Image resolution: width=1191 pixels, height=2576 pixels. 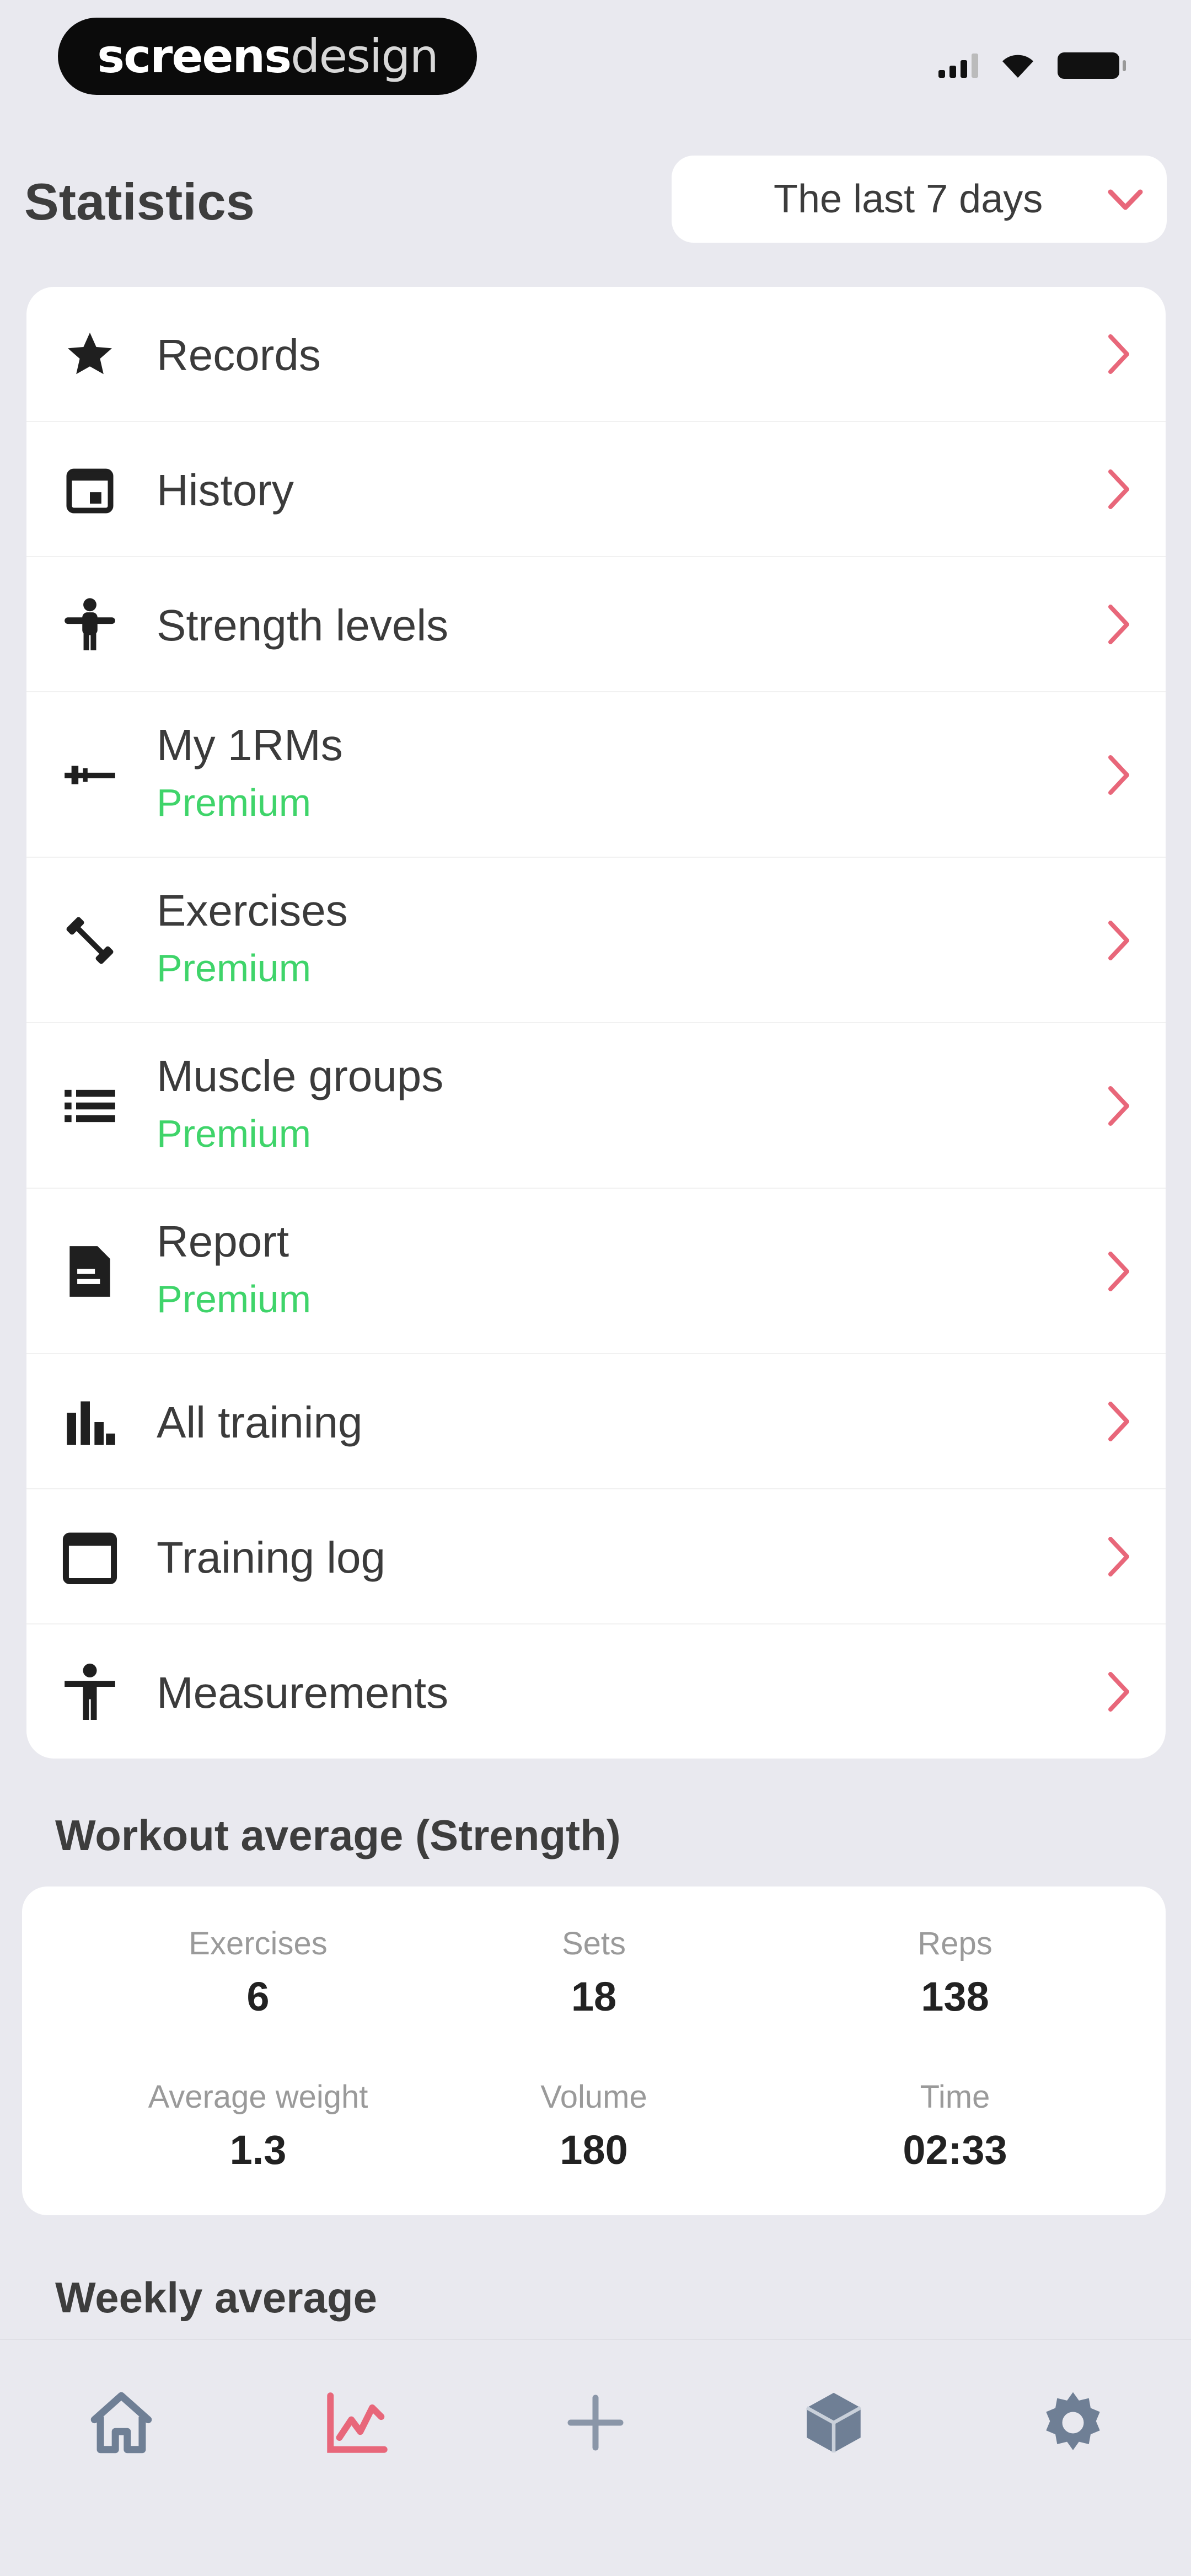 What do you see at coordinates (955, 1972) in the screenshot?
I see `stat-reps: Reps 138` at bounding box center [955, 1972].